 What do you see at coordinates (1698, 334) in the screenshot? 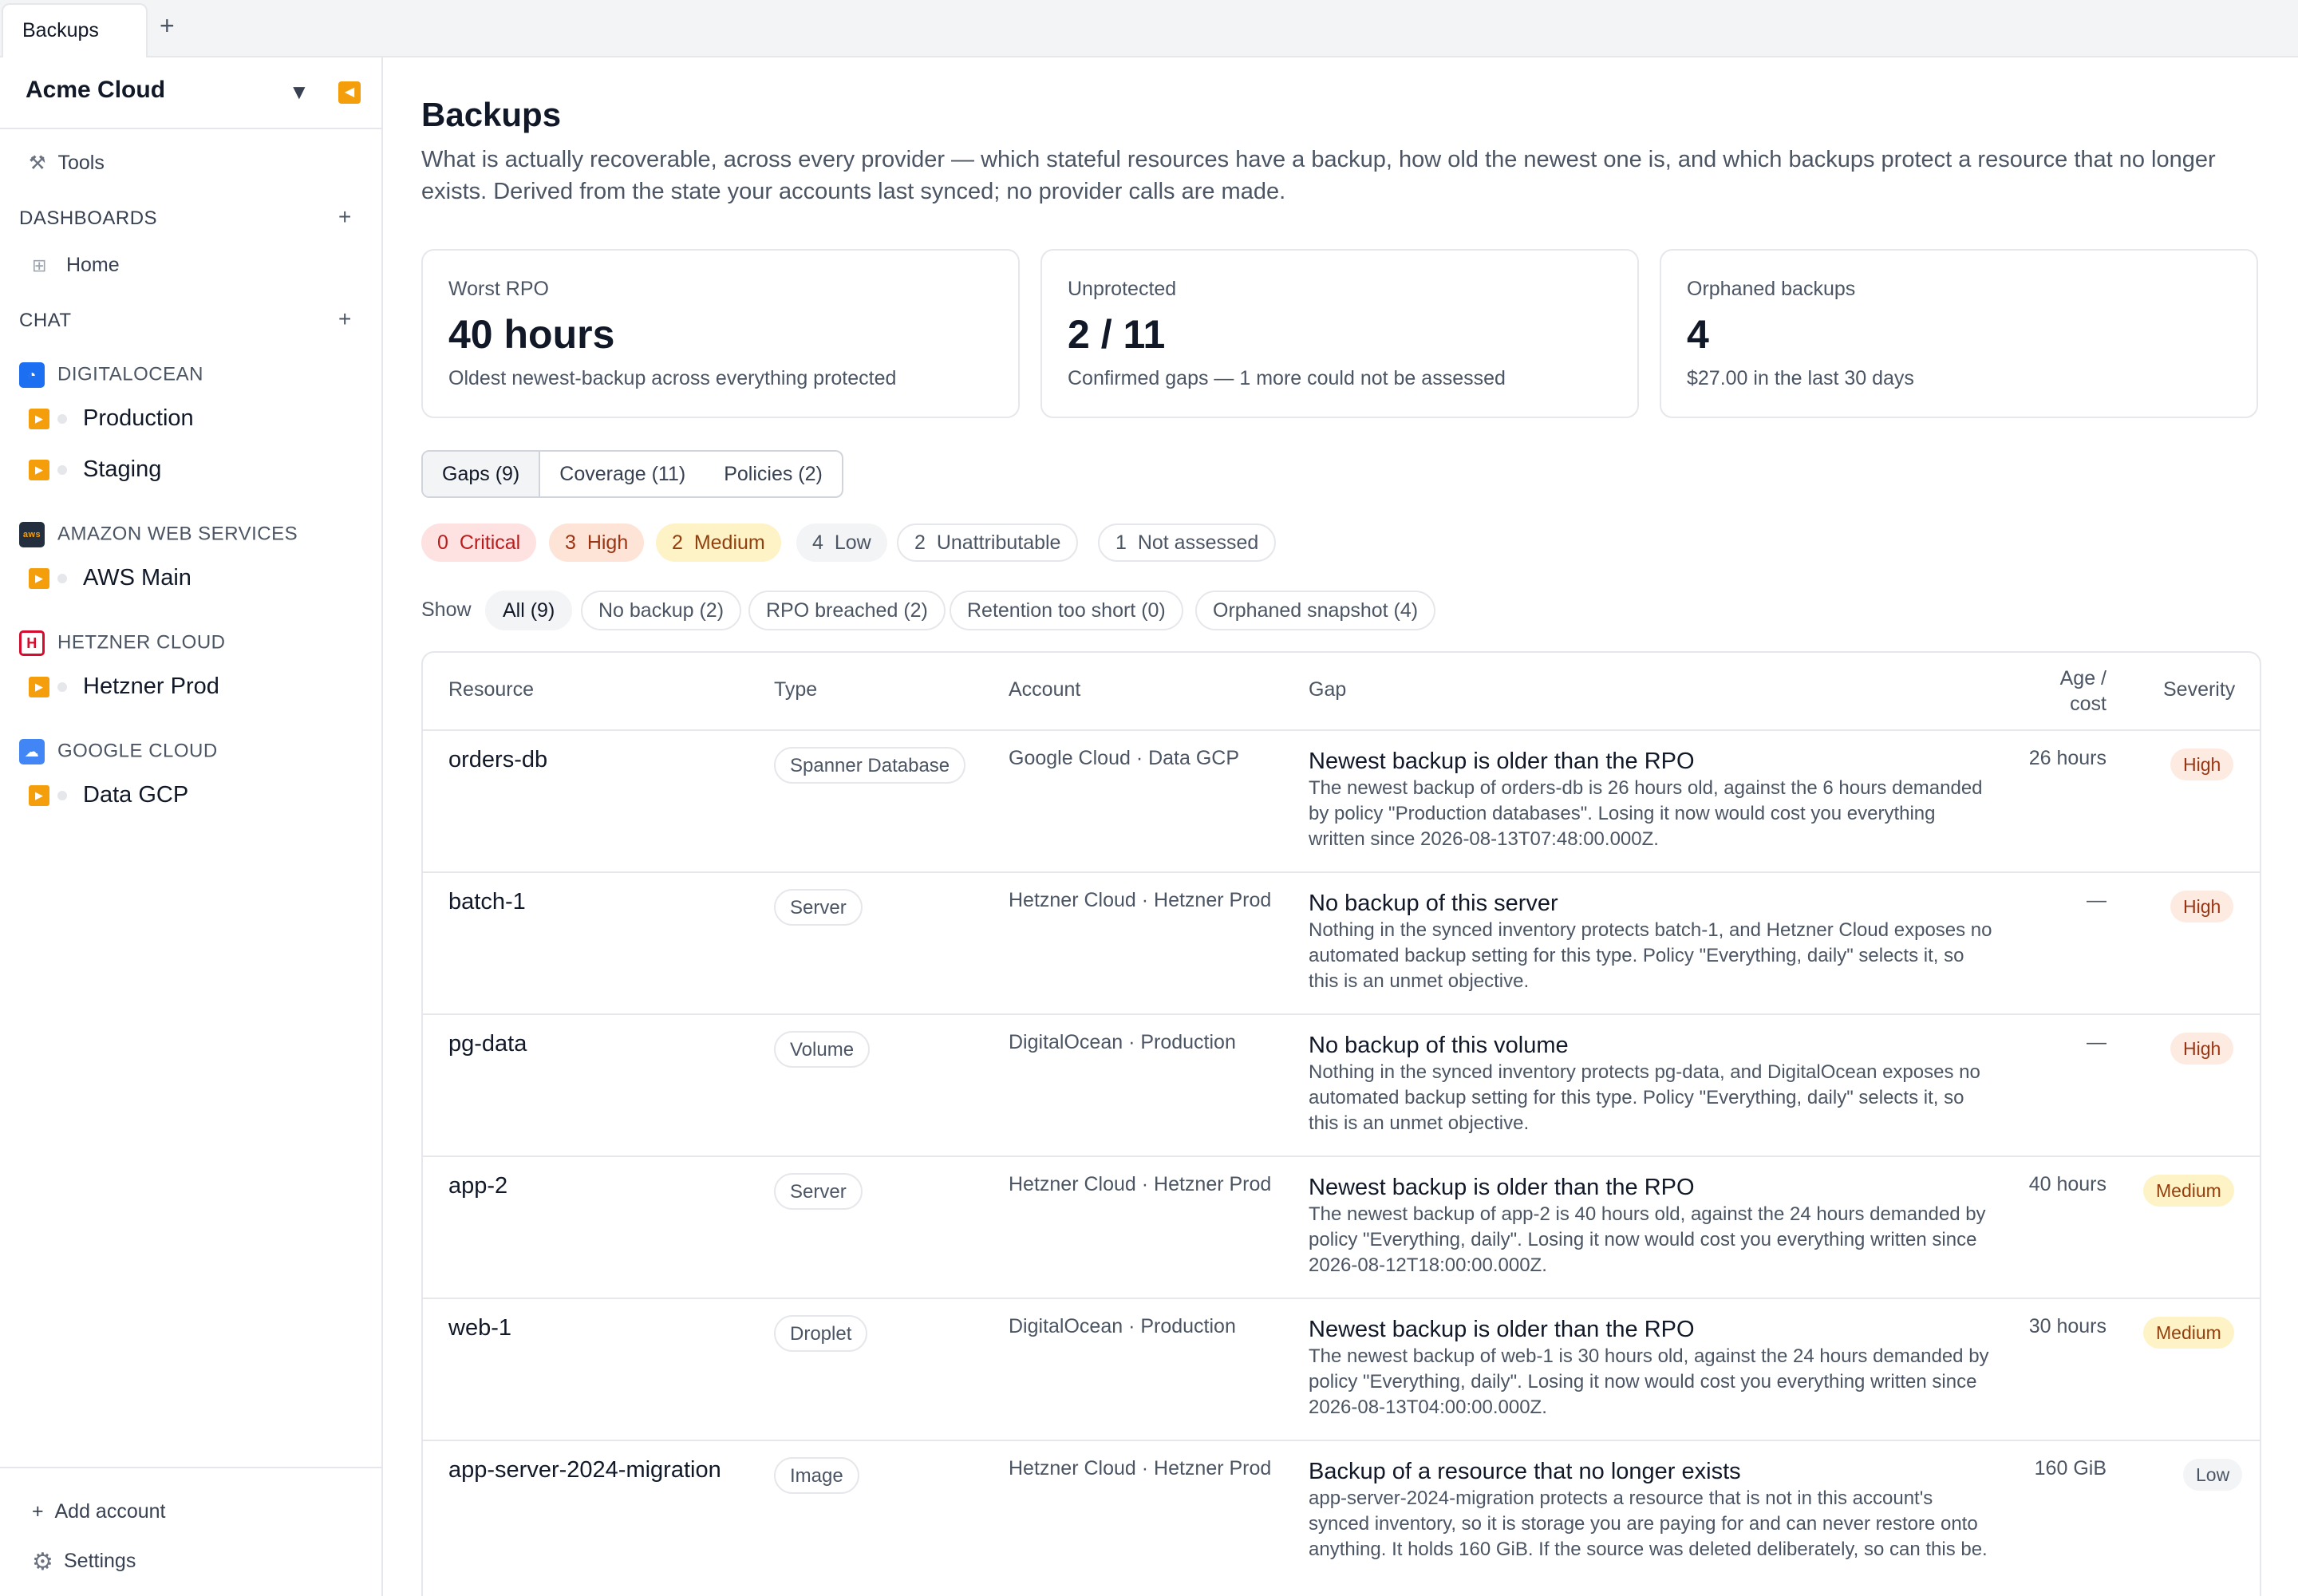
I see `card-value: 4` at bounding box center [1698, 334].